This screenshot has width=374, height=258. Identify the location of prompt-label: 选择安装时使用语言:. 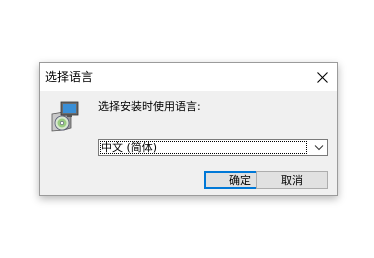
(149, 106).